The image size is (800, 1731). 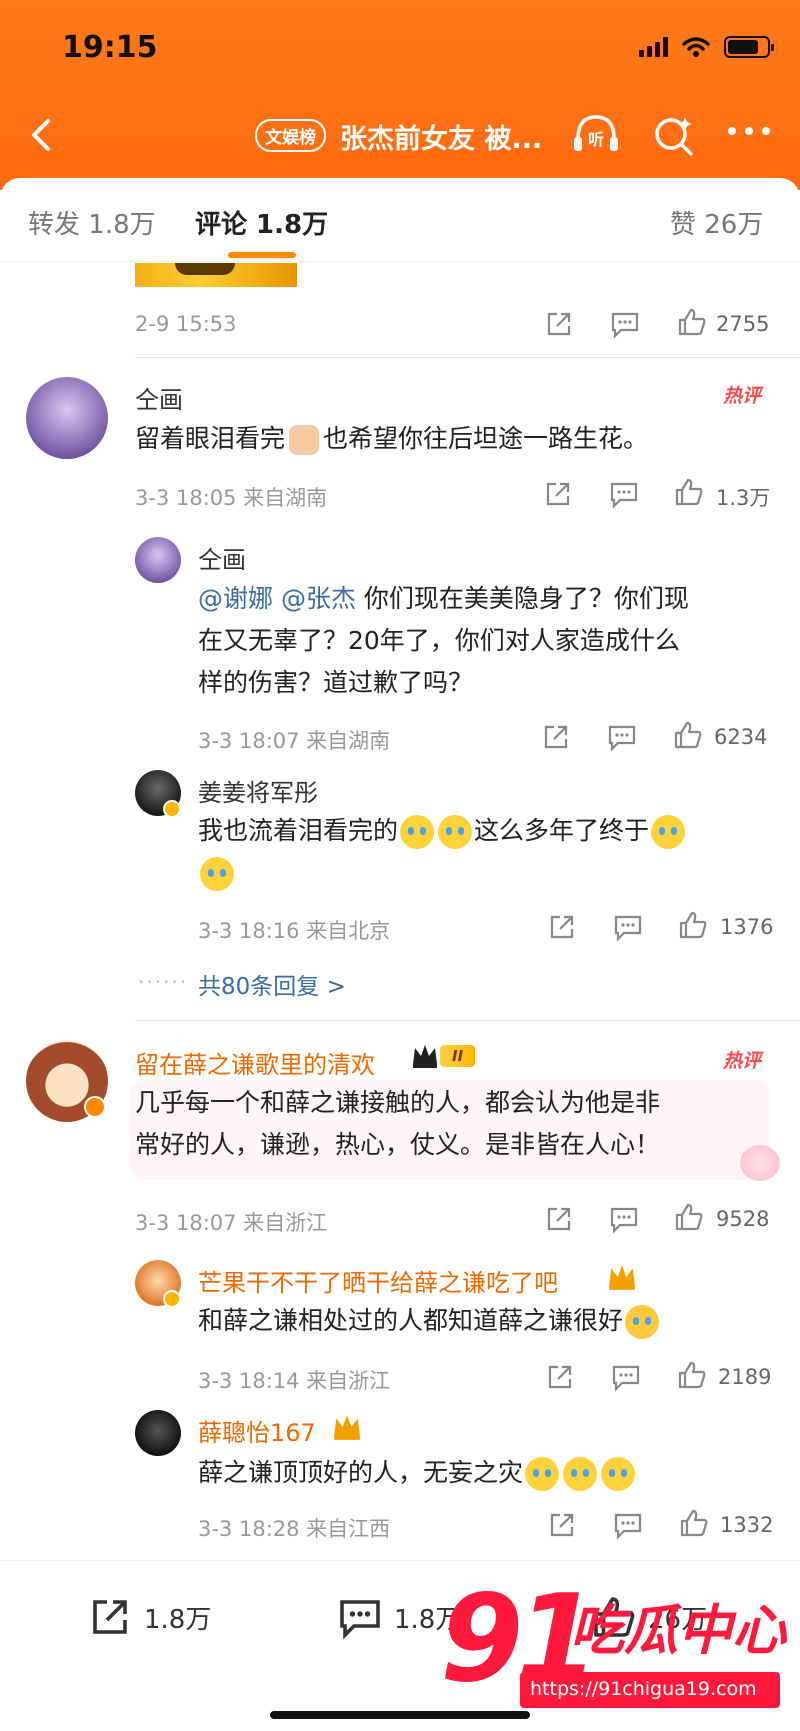 I want to click on avatar, so click(x=67, y=418).